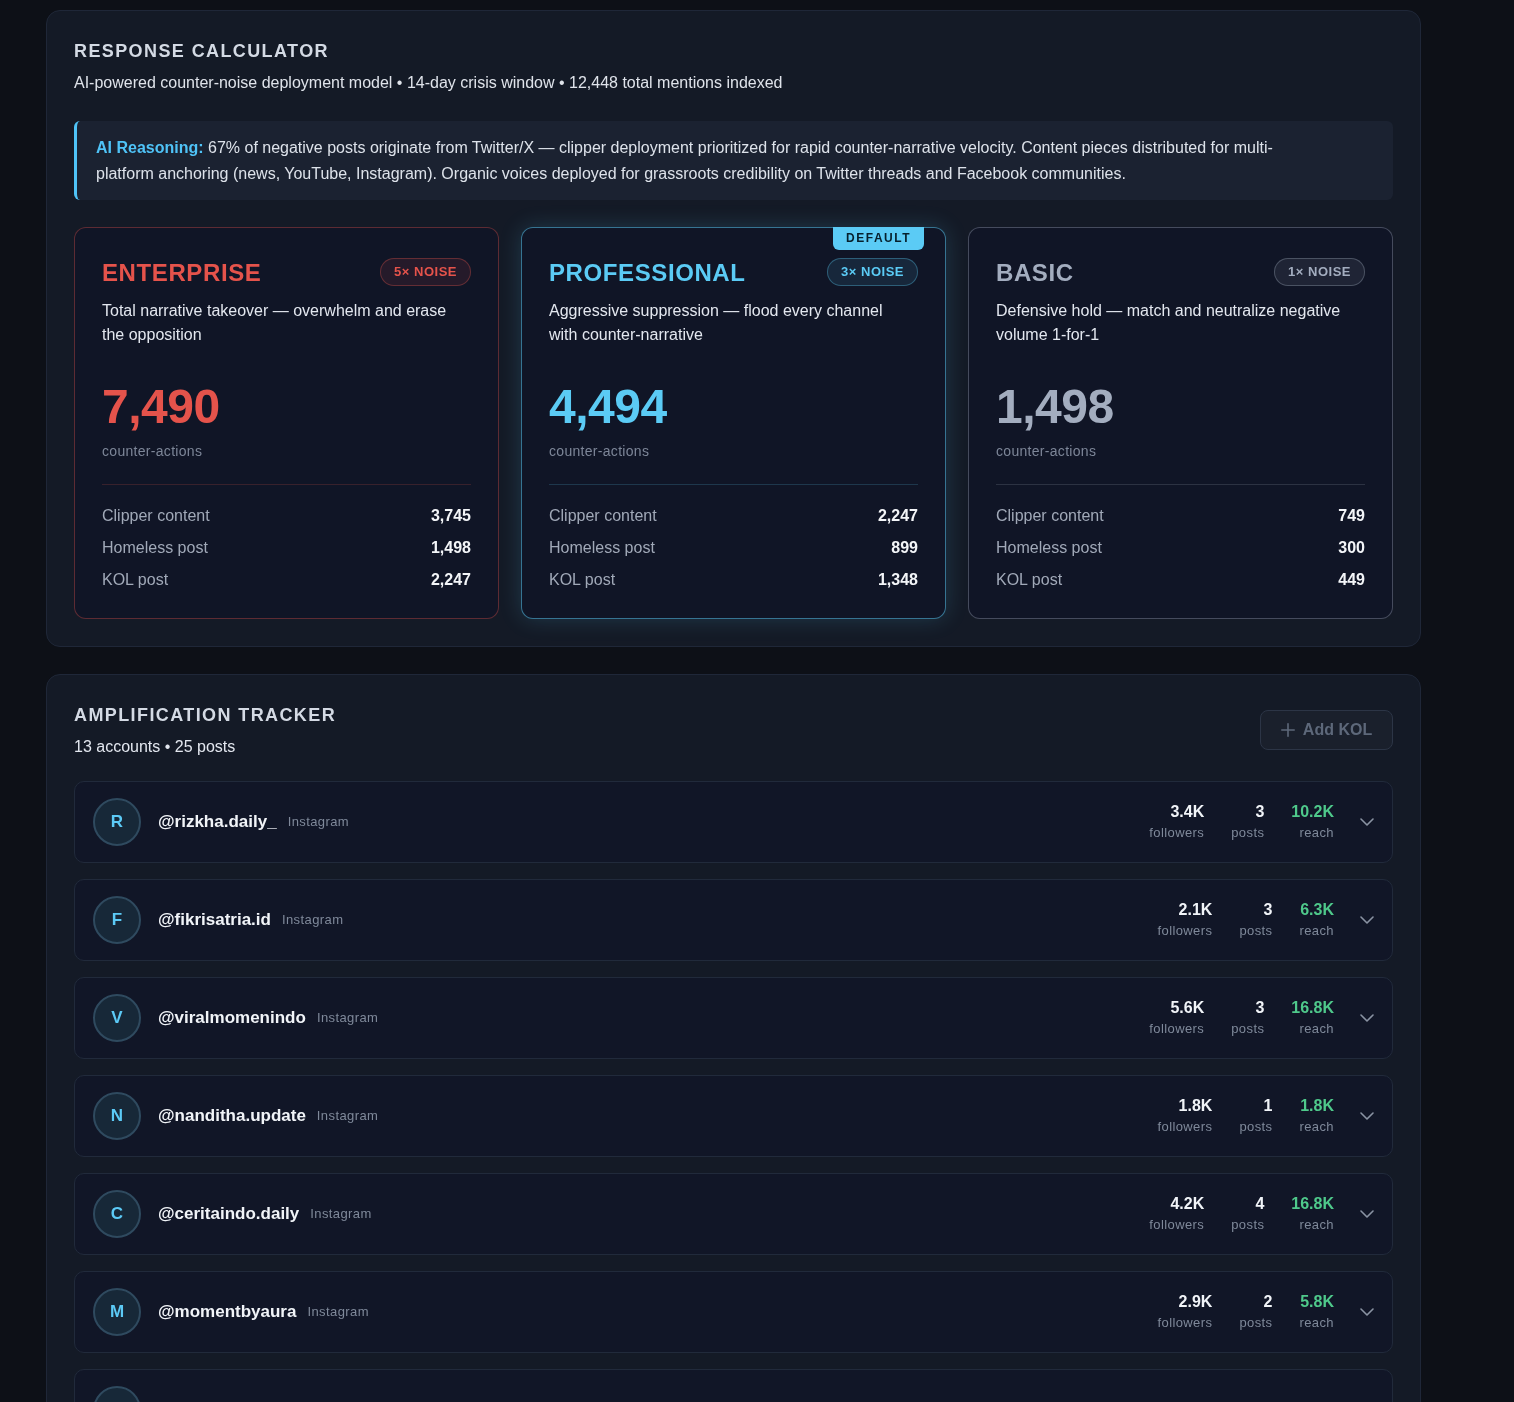 The image size is (1514, 1402). What do you see at coordinates (1195, 910) in the screenshot?
I see `stat-value: 2.1K` at bounding box center [1195, 910].